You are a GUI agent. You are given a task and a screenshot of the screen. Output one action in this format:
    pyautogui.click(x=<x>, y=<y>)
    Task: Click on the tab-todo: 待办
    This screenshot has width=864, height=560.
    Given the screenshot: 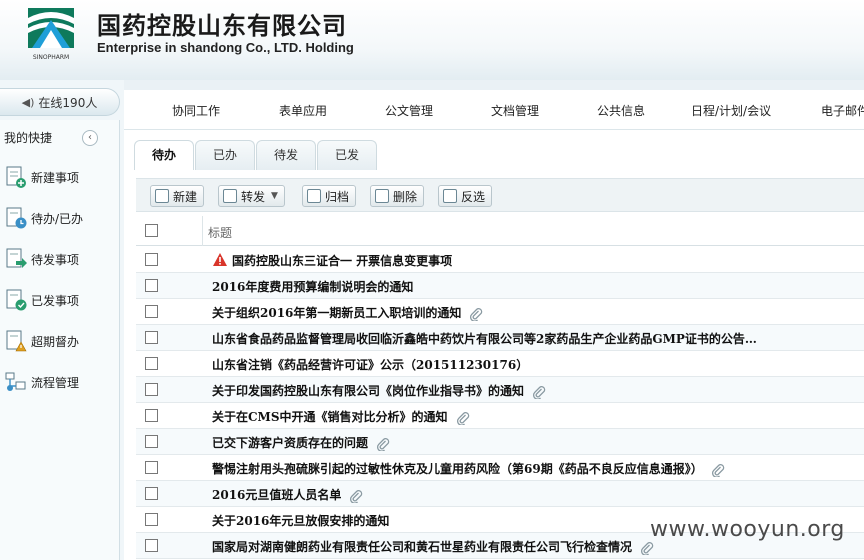 What is the action you would take?
    pyautogui.click(x=164, y=155)
    